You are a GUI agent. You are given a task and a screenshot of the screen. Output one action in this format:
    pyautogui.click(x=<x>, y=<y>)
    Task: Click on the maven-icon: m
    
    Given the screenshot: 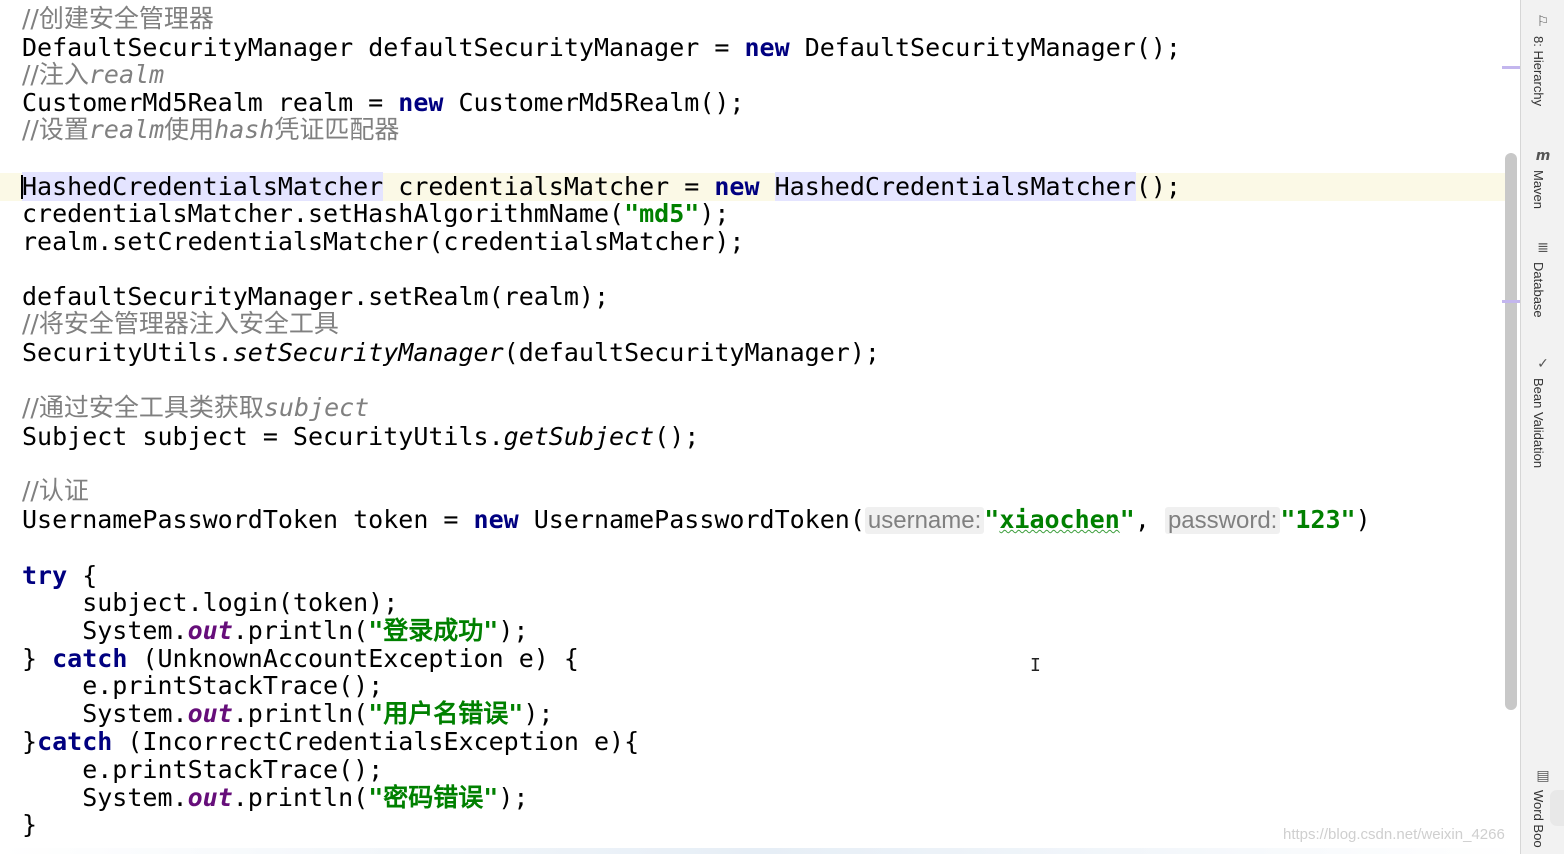 What is the action you would take?
    pyautogui.click(x=1543, y=156)
    